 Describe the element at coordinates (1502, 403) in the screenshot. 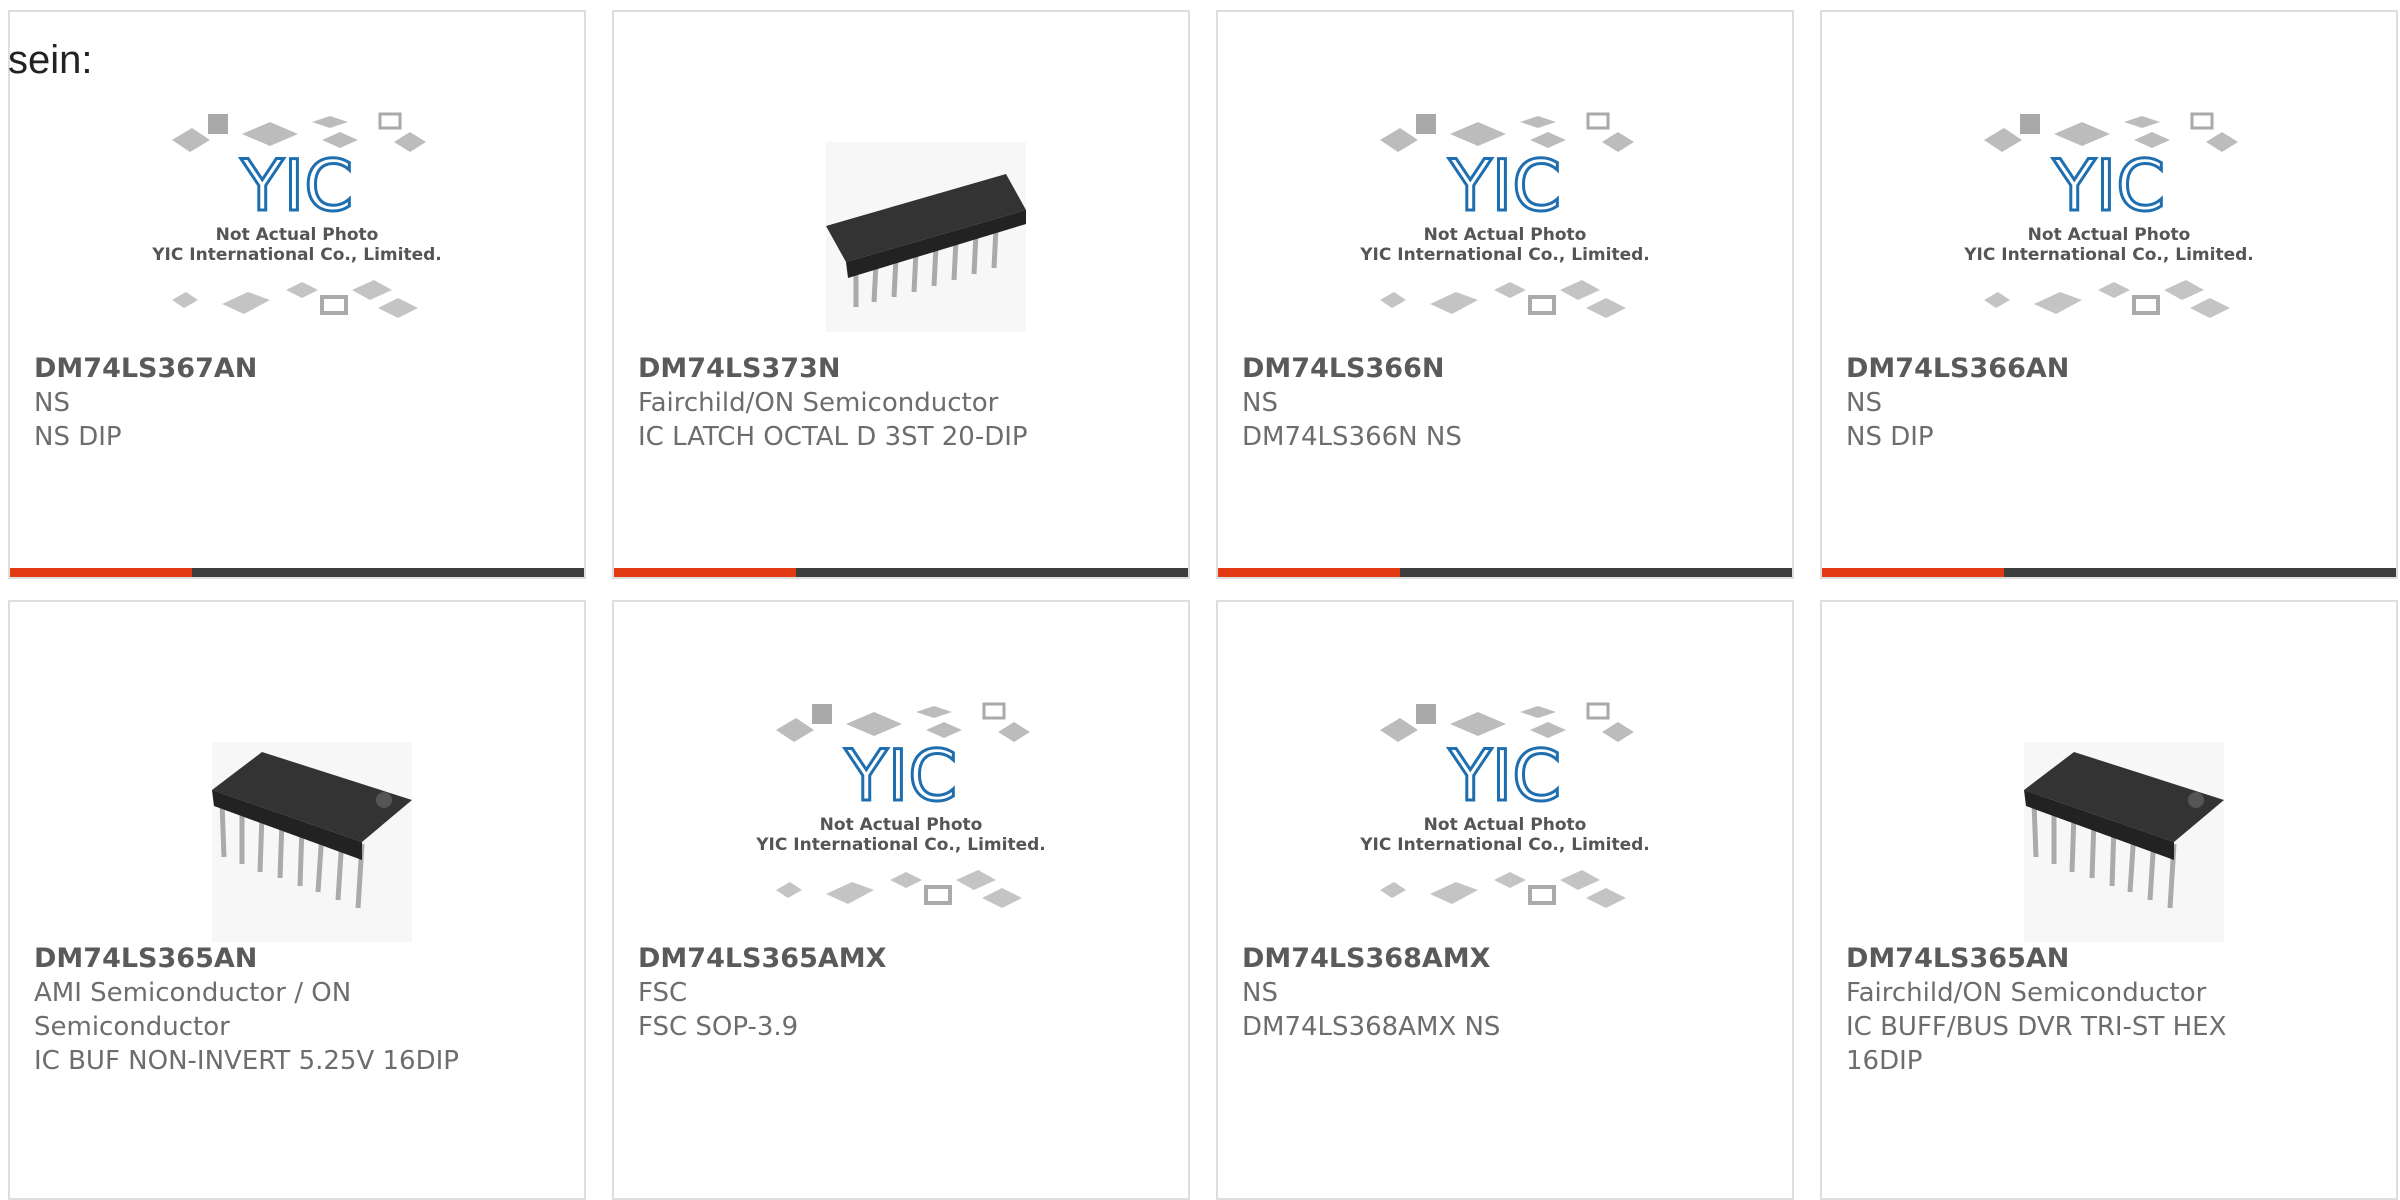

I see `product-info: DM74LS366N NS DM74LS366N NS` at that location.